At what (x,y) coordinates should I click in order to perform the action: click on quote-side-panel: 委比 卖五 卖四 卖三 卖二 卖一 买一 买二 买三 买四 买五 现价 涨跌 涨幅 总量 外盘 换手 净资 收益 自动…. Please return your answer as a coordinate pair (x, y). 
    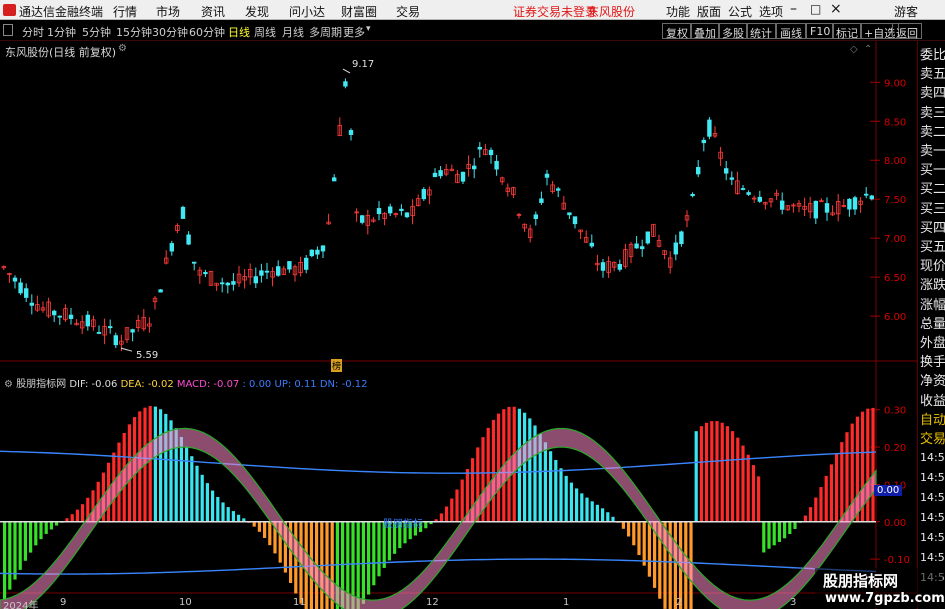
    Looking at the image, I should click on (931, 325).